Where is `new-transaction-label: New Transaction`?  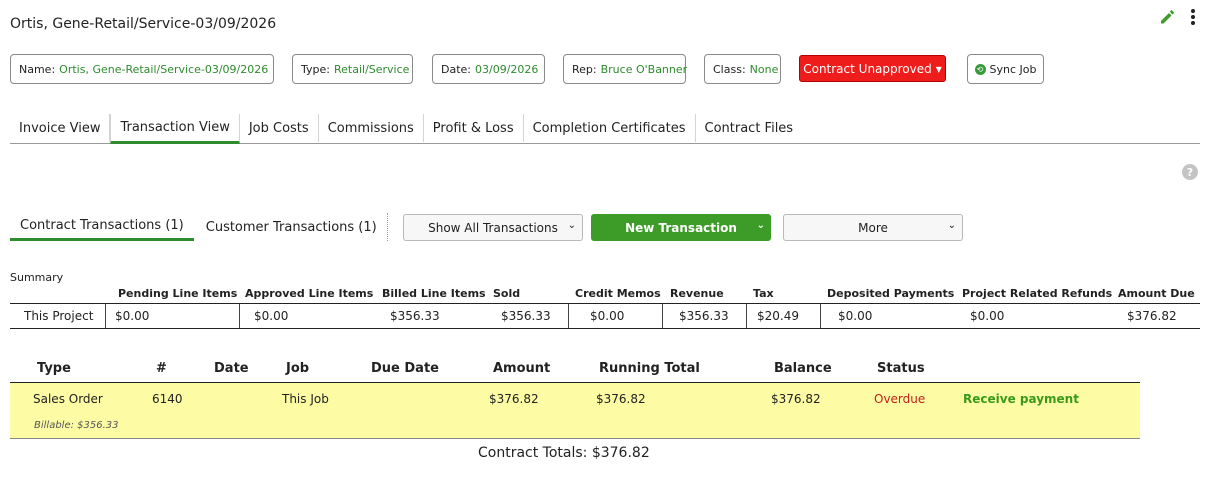
new-transaction-label: New Transaction is located at coordinates (681, 227).